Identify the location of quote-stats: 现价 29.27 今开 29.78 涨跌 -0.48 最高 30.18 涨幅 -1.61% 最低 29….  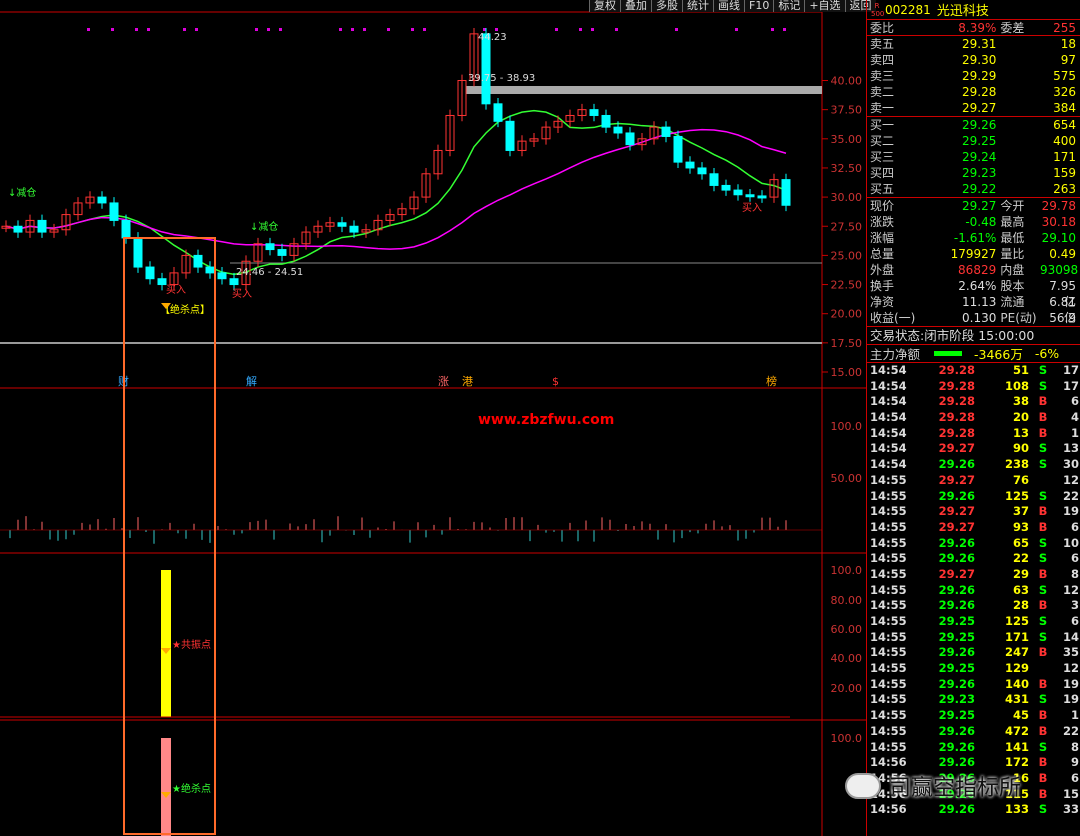
(973, 262).